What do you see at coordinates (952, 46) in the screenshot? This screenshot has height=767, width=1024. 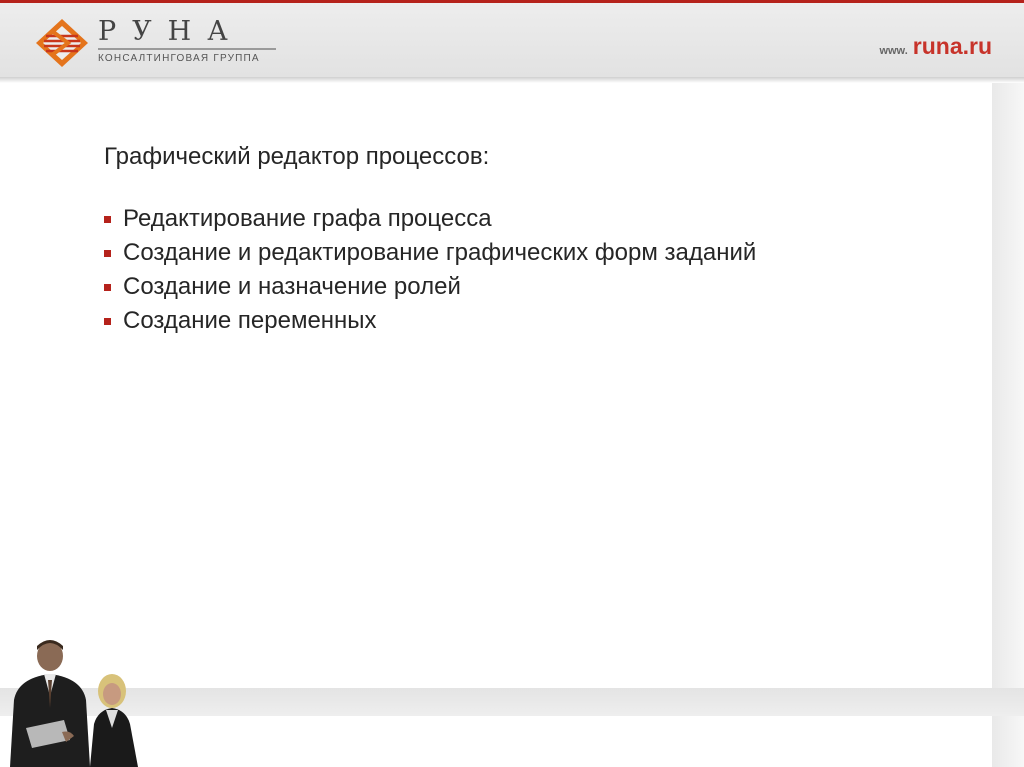 I see `site-url-domain: runa.ru` at bounding box center [952, 46].